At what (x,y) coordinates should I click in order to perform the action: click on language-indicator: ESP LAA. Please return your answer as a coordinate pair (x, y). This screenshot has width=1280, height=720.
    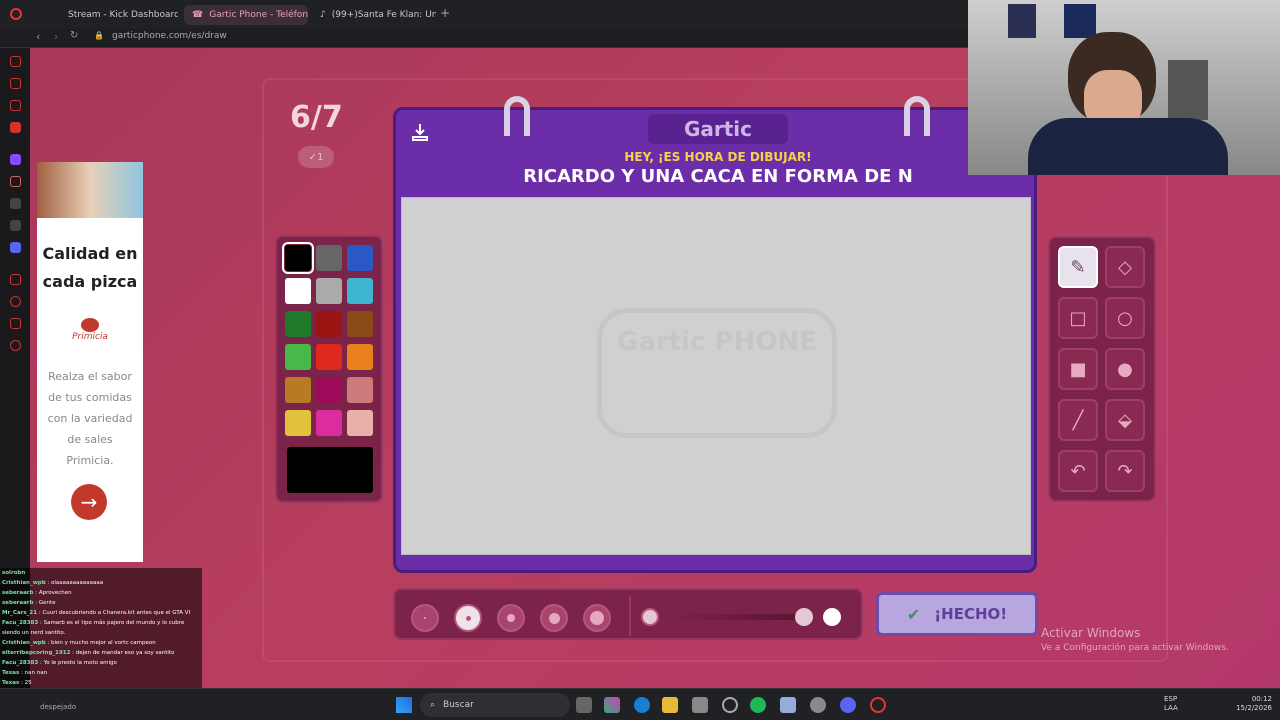
    Looking at the image, I should click on (1171, 704).